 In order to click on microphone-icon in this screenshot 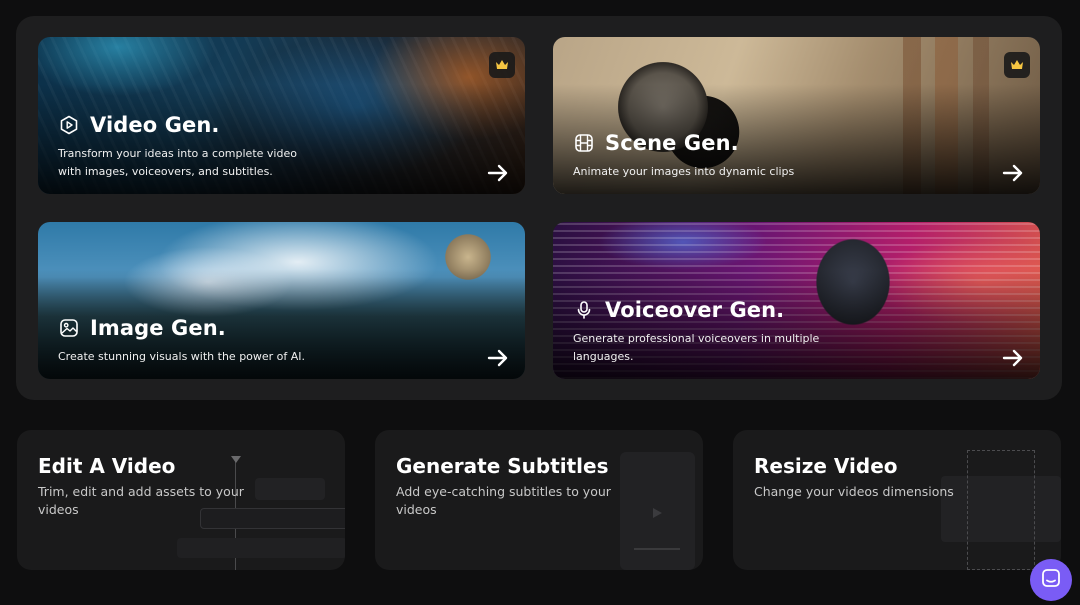, I will do `click(584, 310)`.